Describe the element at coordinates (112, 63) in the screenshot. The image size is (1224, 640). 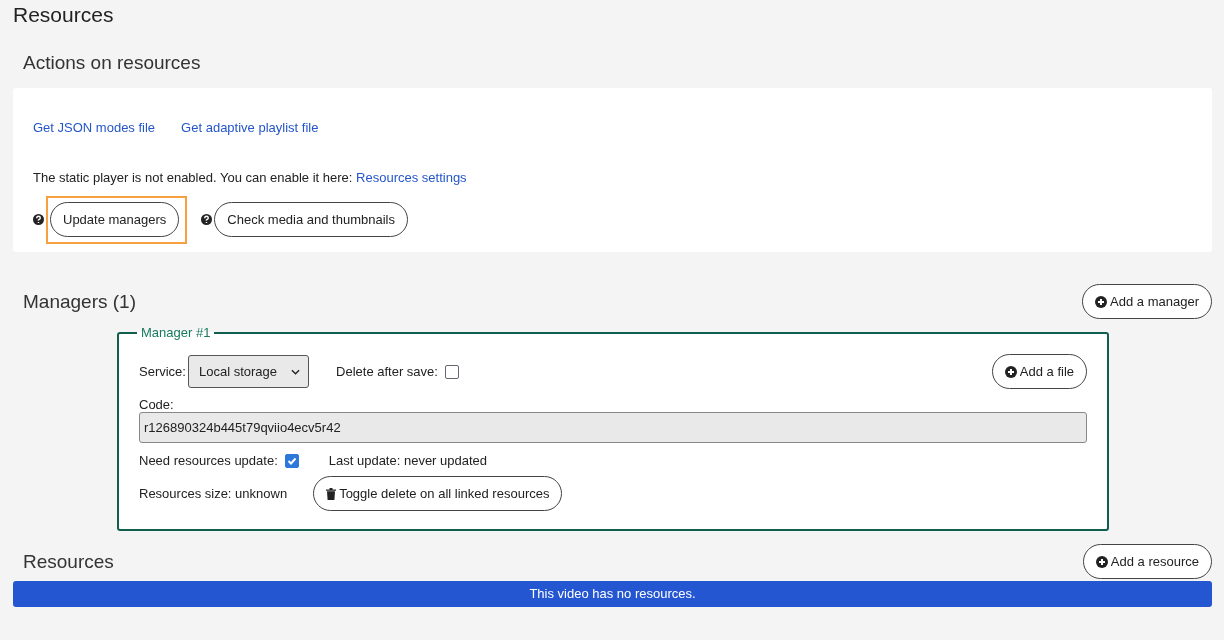
I see `section-heading: Actions on resources` at that location.